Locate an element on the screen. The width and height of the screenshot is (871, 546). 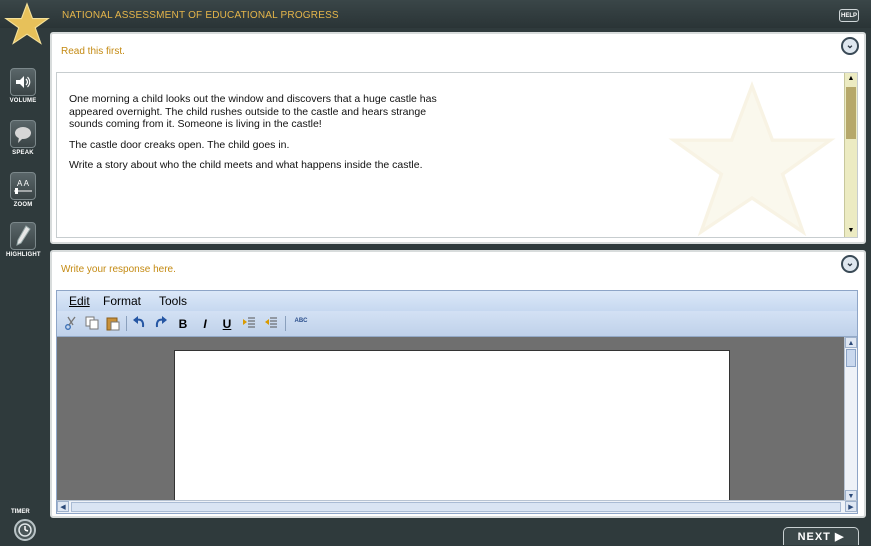
scroll-right-icon: ▶ is located at coordinates (851, 506).